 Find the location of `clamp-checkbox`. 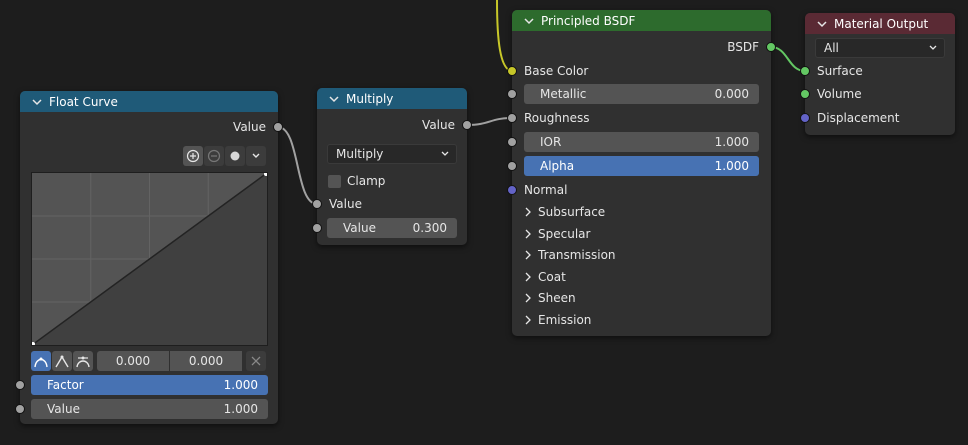

clamp-checkbox is located at coordinates (334, 181).